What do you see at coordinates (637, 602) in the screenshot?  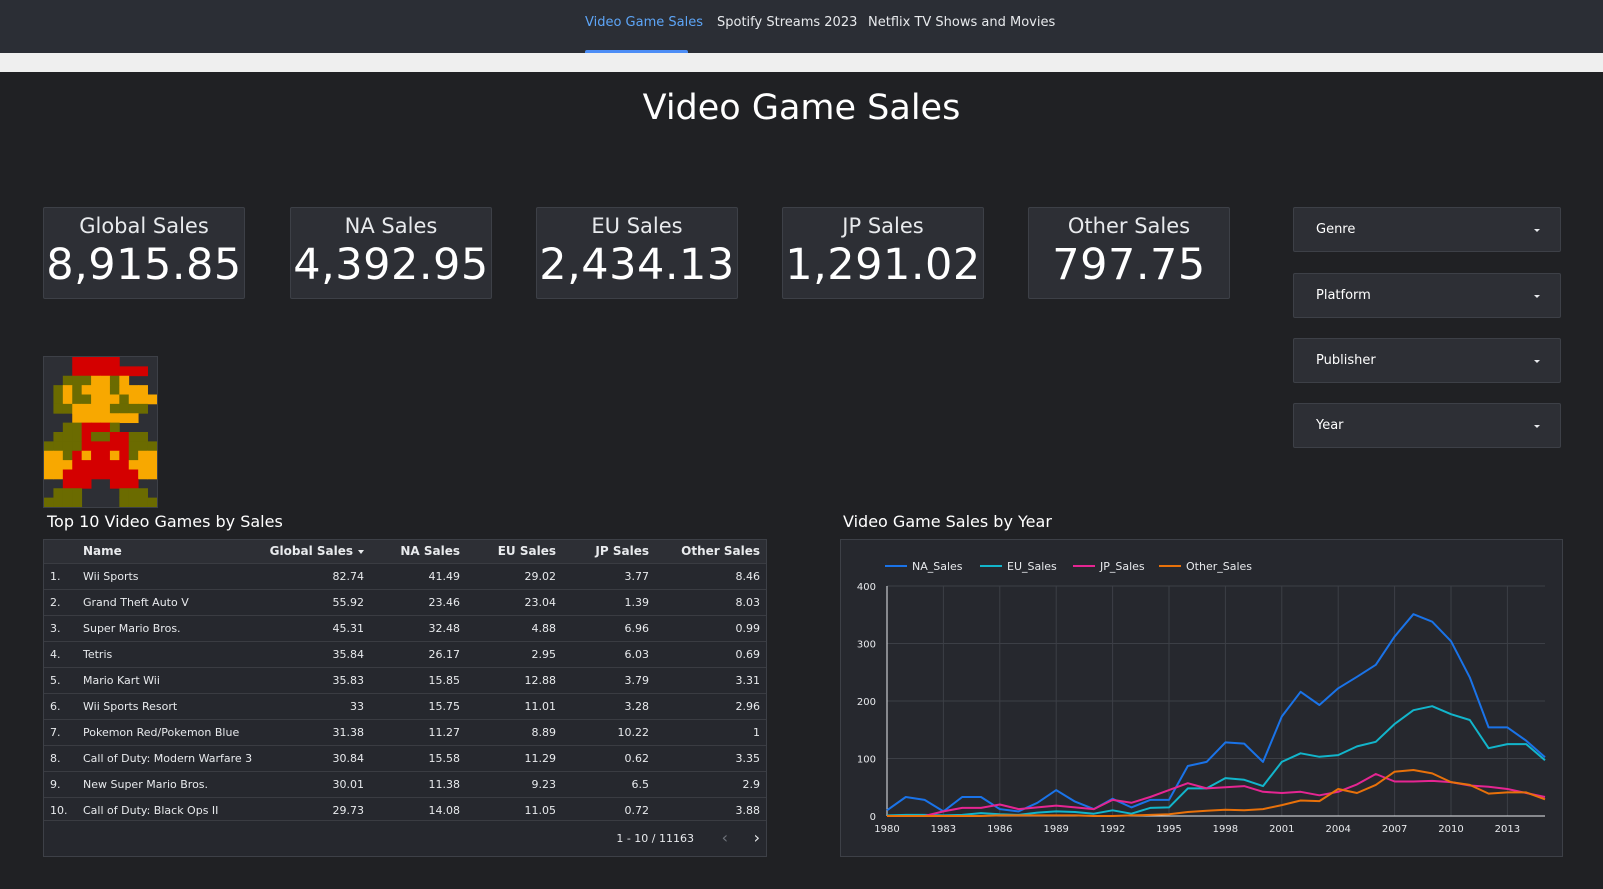 I see `cell-jp: 1.39` at bounding box center [637, 602].